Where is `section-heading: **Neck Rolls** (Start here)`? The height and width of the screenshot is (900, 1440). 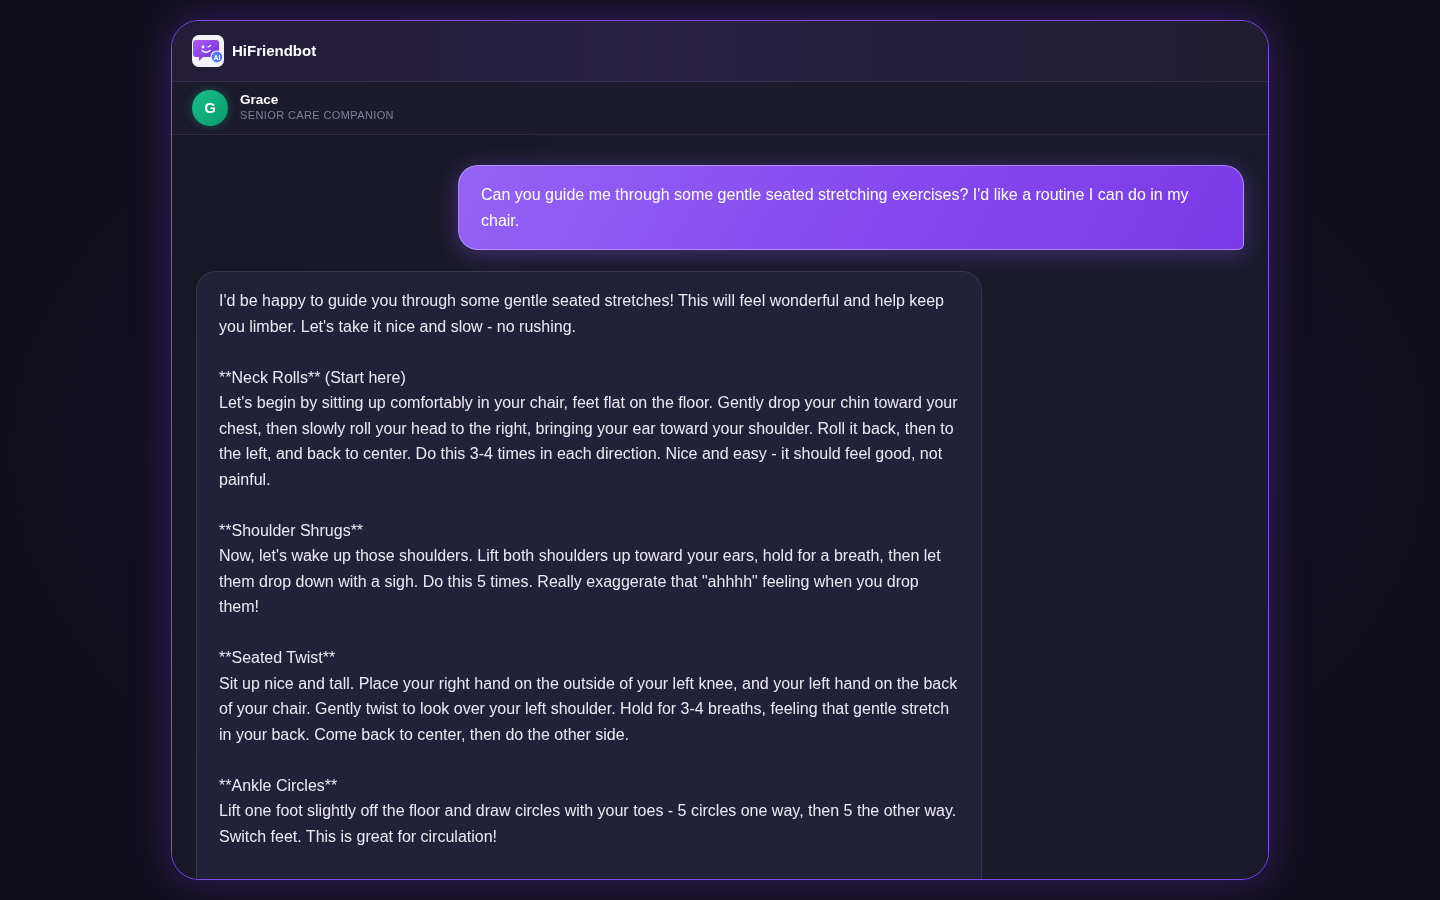
section-heading: **Neck Rolls** (Start here) is located at coordinates (313, 377).